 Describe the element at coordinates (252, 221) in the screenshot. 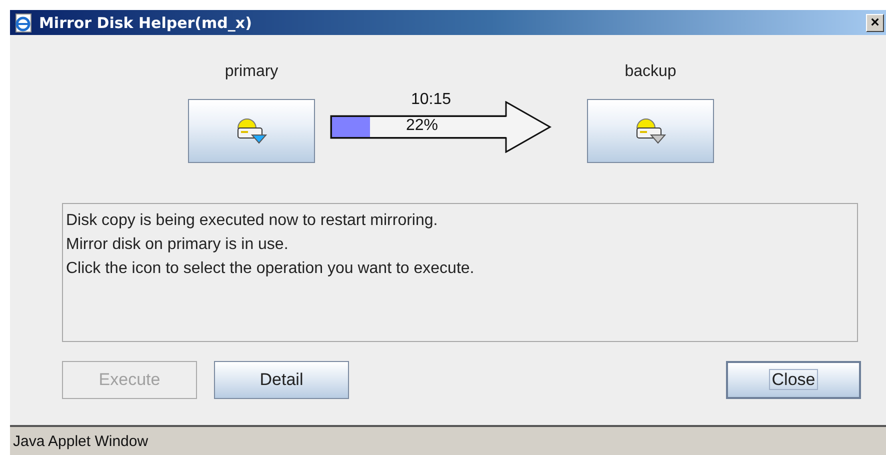

I see `message-line: Disk copy is being executed now to restart mirroring.` at that location.